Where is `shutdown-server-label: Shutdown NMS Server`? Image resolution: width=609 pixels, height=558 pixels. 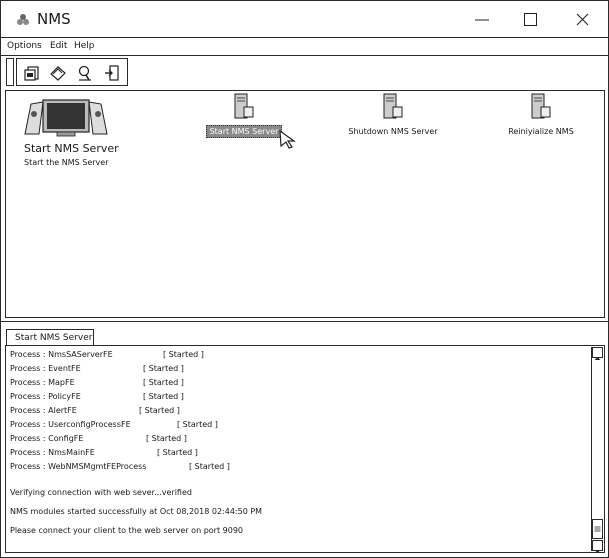
shutdown-server-label: Shutdown NMS Server is located at coordinates (393, 131).